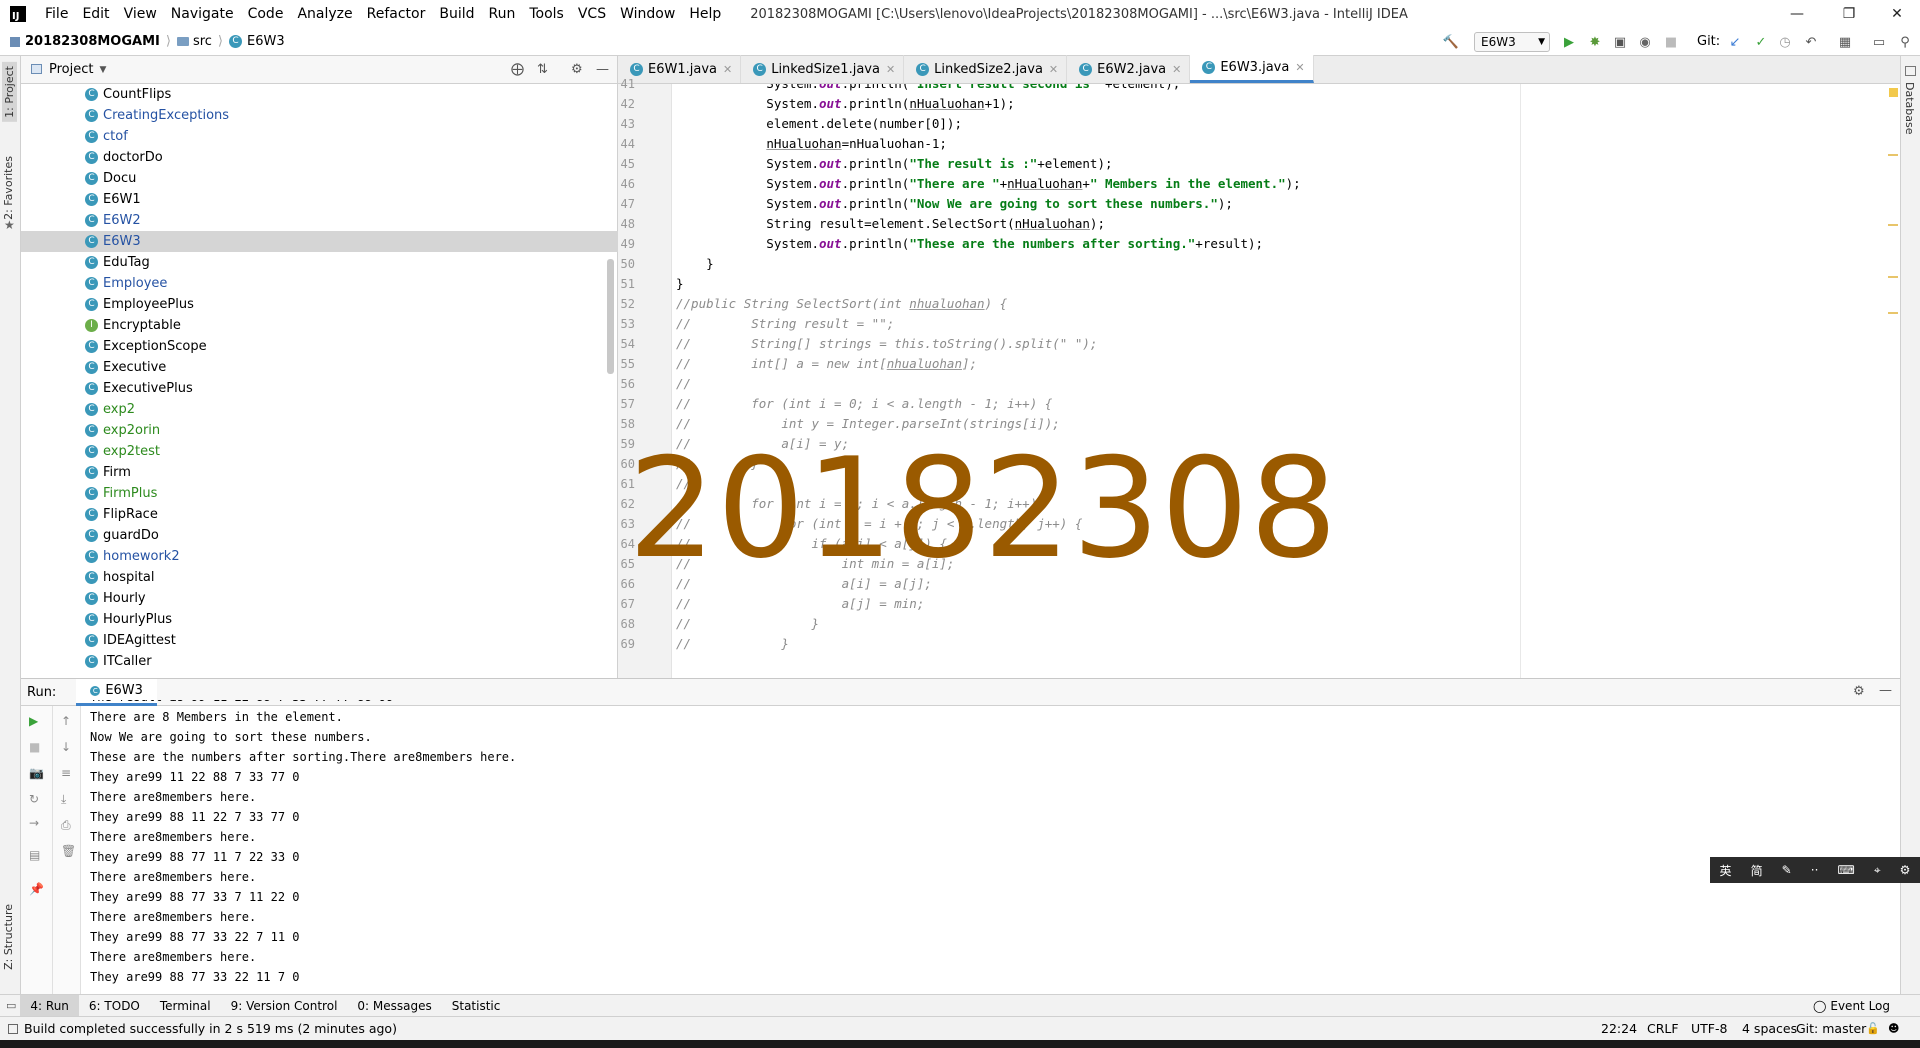  What do you see at coordinates (95, 14) in the screenshot?
I see `menu-edit: Edit` at bounding box center [95, 14].